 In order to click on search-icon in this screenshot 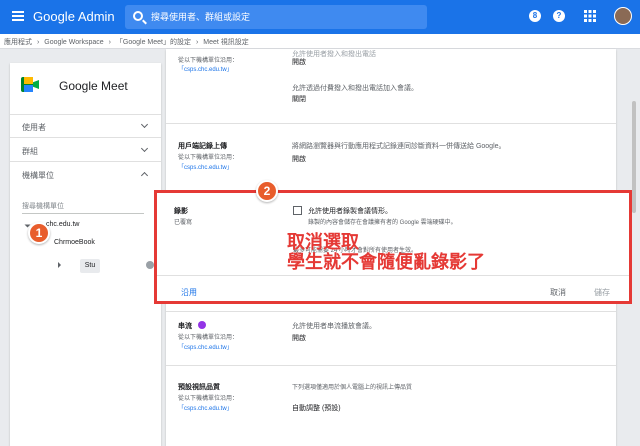, I will do `click(138, 16)`.